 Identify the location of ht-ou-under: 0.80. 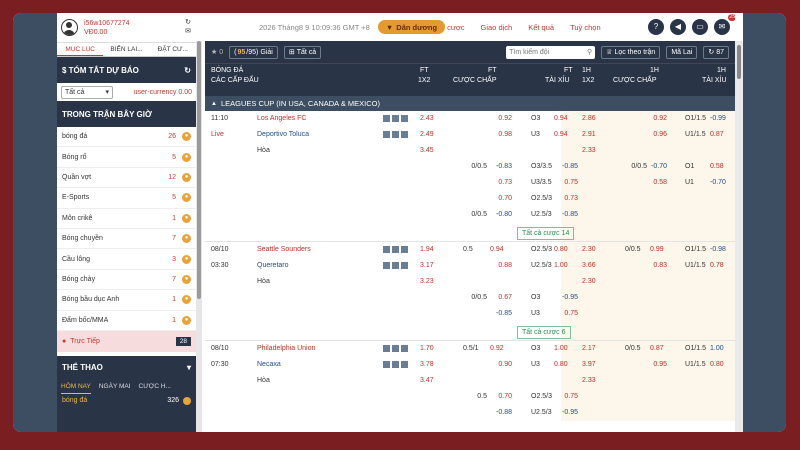
(717, 364).